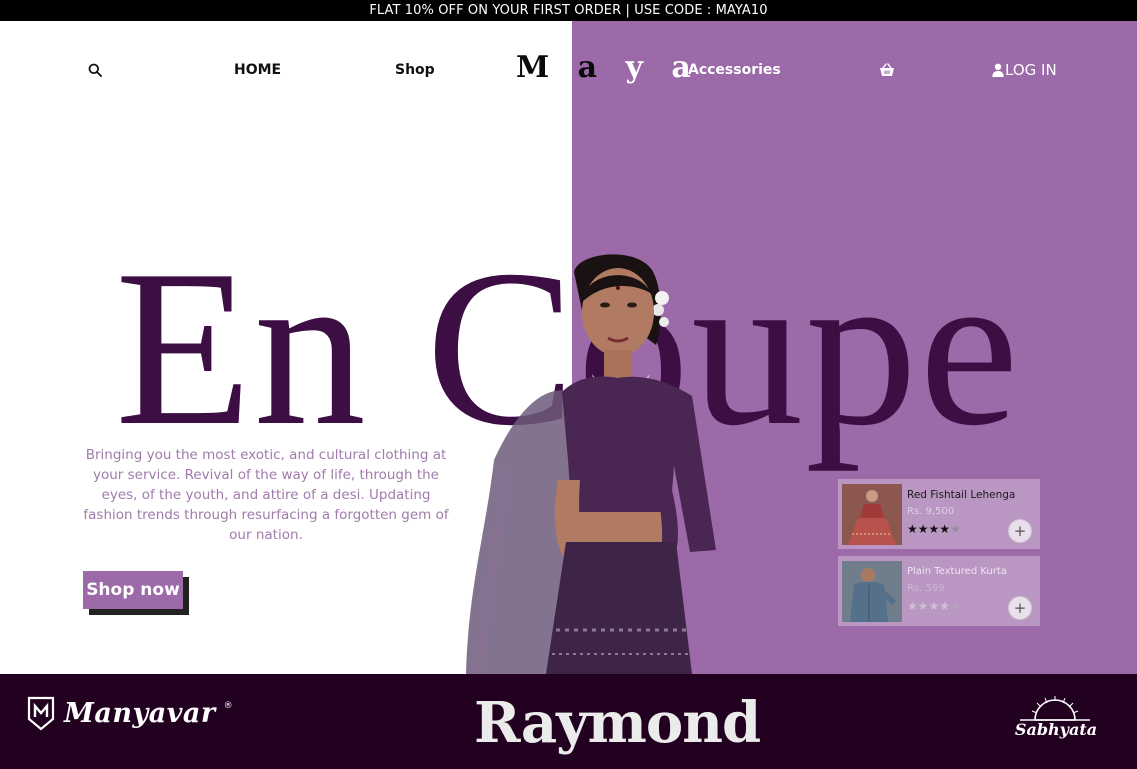  What do you see at coordinates (931, 511) in the screenshot?
I see `product-price: Rs. 9,500` at bounding box center [931, 511].